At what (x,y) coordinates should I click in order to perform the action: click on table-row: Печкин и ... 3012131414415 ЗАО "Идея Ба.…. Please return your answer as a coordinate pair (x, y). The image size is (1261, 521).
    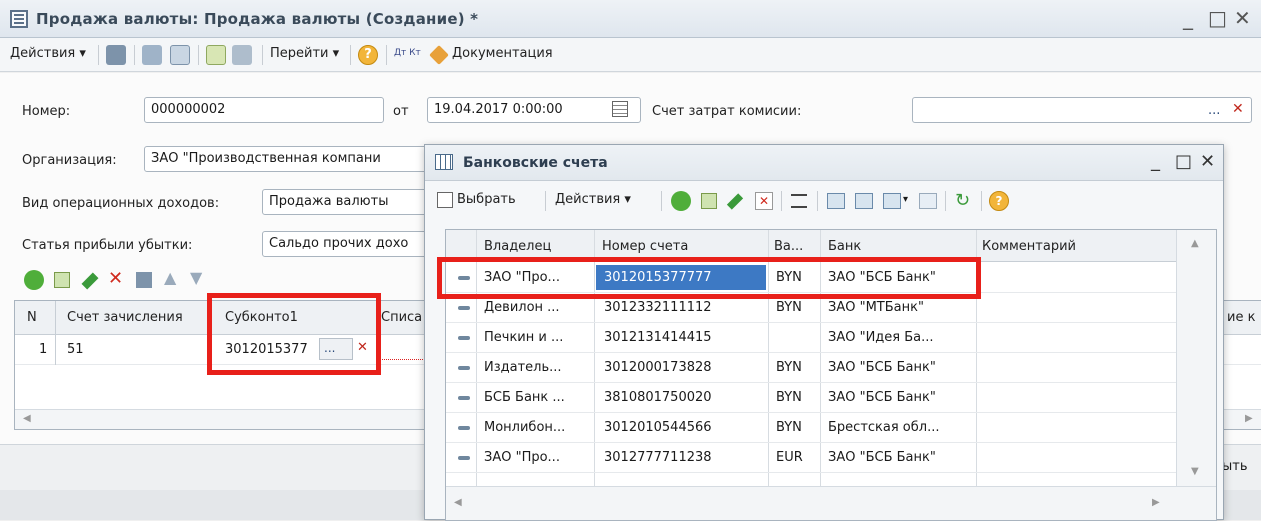
    Looking at the image, I should click on (811, 338).